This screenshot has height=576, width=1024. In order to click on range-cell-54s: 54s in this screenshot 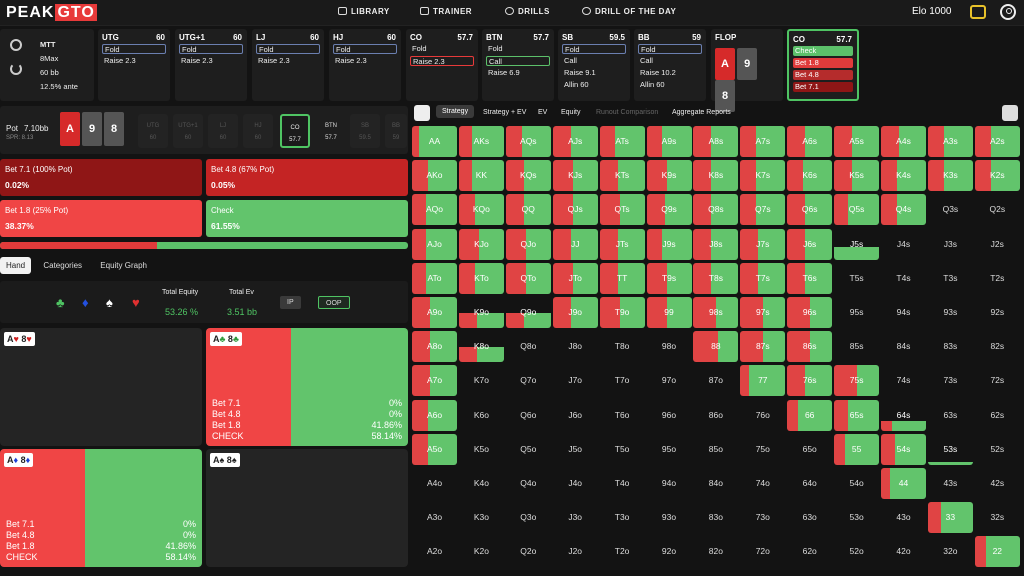, I will do `click(903, 449)`.